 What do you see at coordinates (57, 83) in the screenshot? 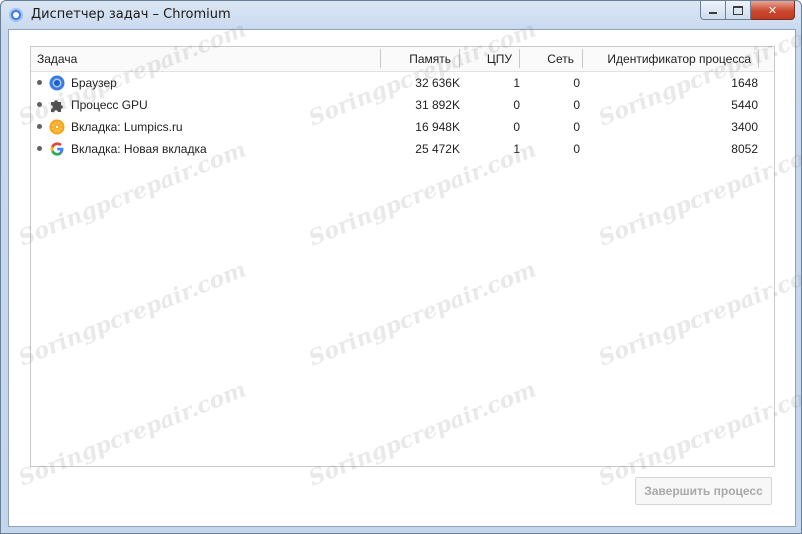
I see `chromium-icon` at bounding box center [57, 83].